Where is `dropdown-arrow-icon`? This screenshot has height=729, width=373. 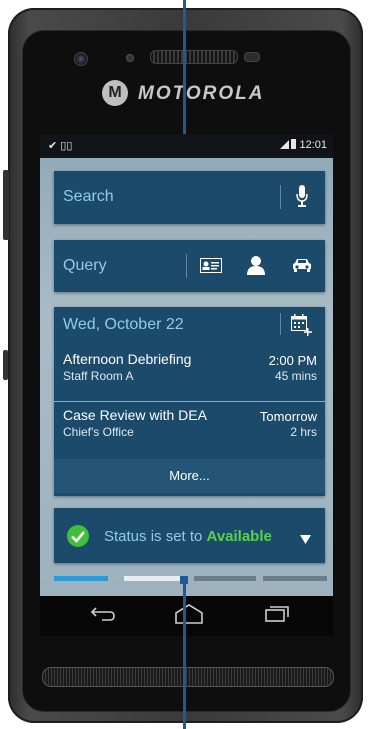 dropdown-arrow-icon is located at coordinates (305, 540).